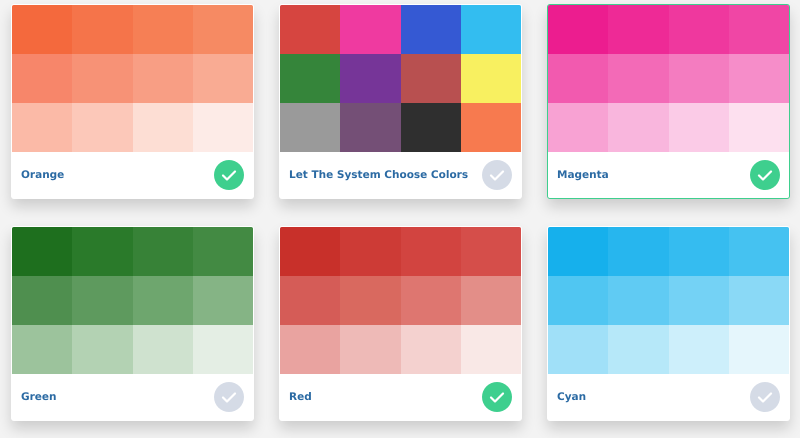 This screenshot has height=438, width=800. What do you see at coordinates (400, 101) in the screenshot?
I see `palette-card: Let The System Choose Colors` at bounding box center [400, 101].